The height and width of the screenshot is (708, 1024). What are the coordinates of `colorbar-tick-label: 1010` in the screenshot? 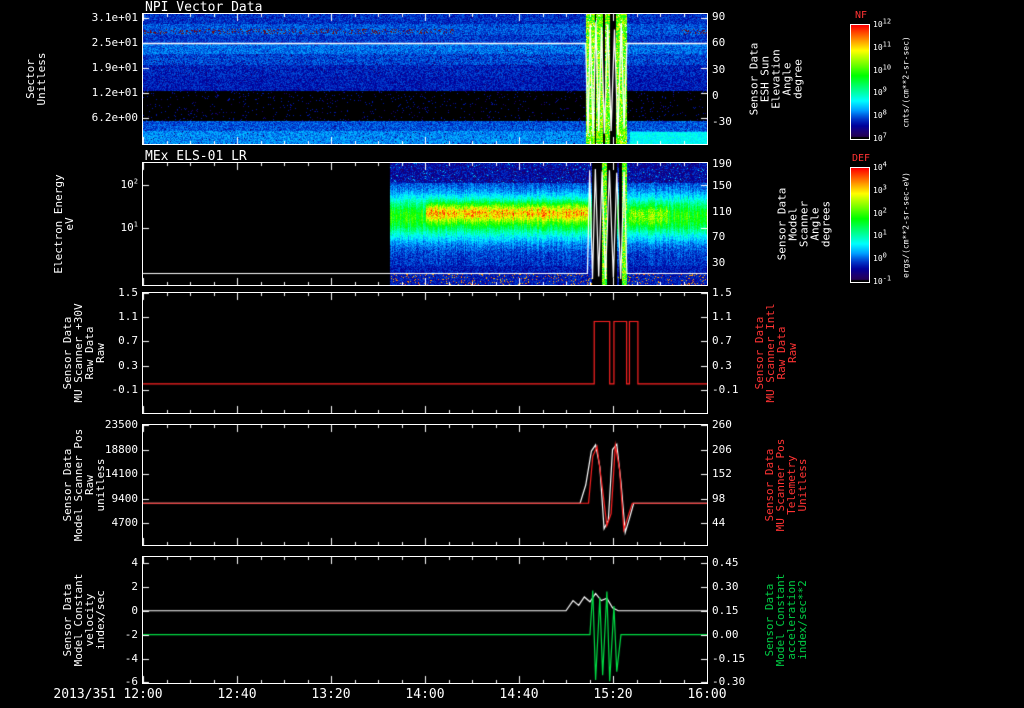 It's located at (882, 68).